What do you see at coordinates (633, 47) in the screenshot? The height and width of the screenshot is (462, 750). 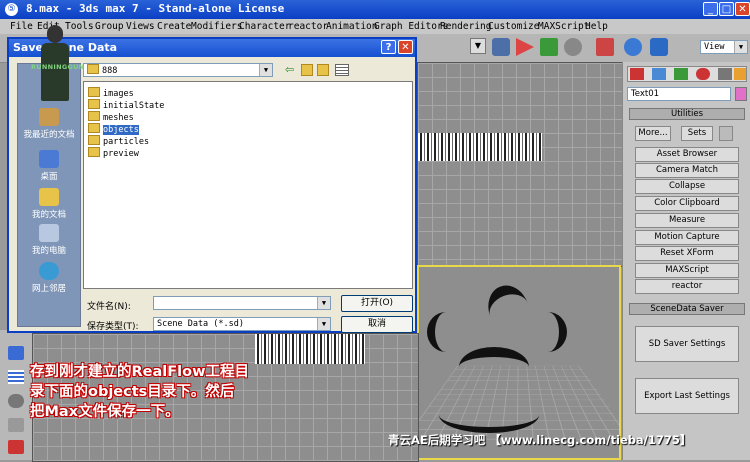 I see `render-scene-icon` at bounding box center [633, 47].